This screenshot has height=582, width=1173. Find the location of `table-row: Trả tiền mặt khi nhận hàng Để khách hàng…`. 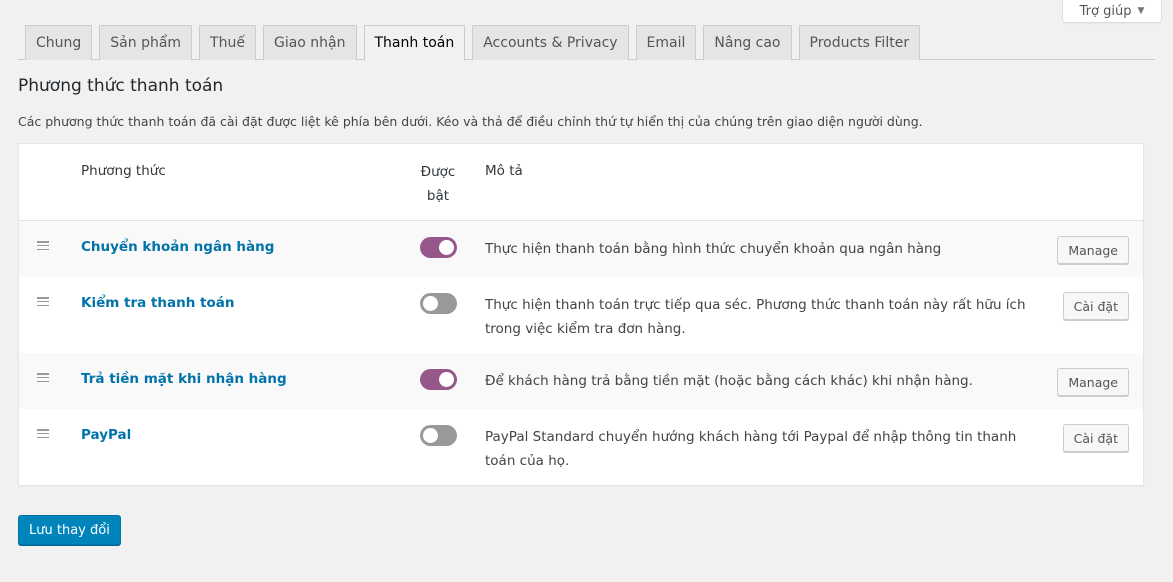

table-row: Trả tiền mặt khi nhận hàng Để khách hàng… is located at coordinates (581, 381).